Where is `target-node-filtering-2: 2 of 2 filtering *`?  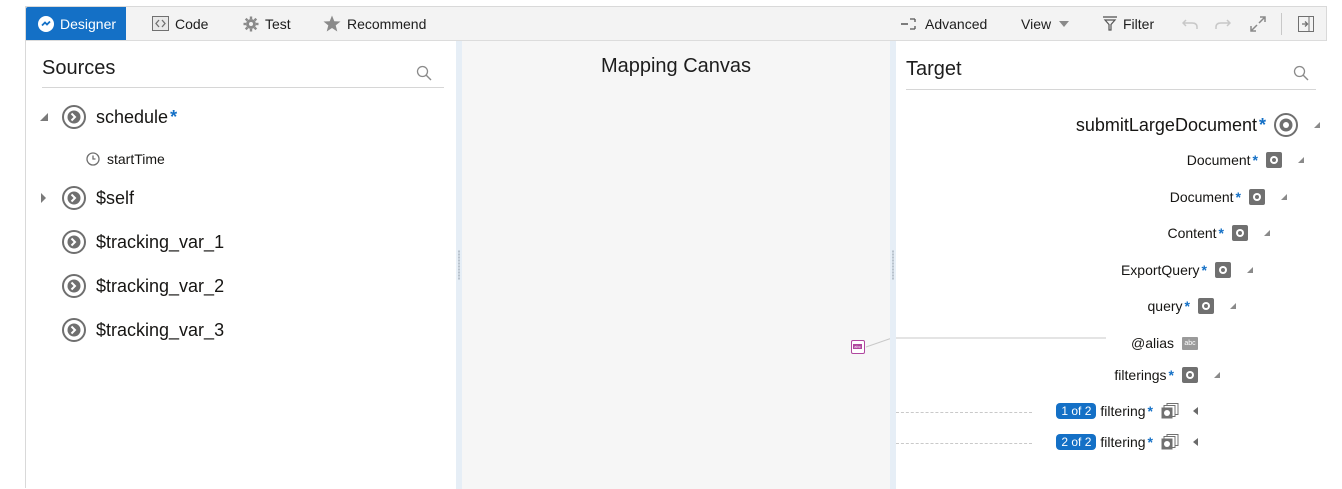 target-node-filtering-2: 2 of 2 filtering * is located at coordinates (1127, 442).